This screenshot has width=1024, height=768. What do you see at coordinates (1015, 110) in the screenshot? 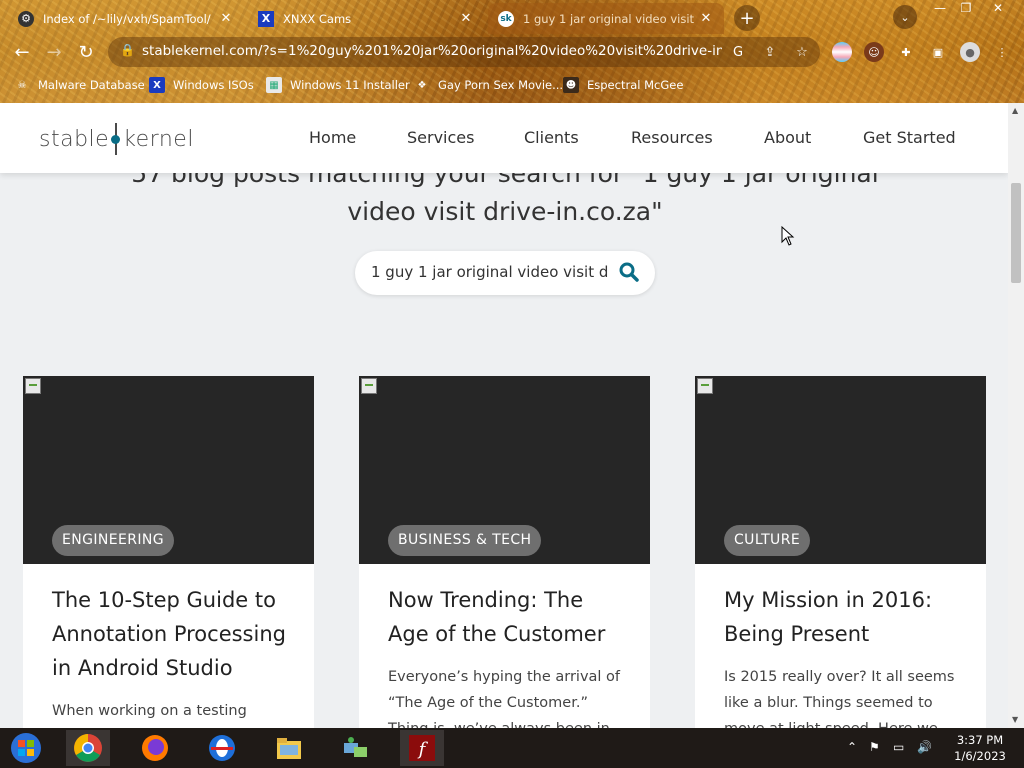
I see `scroll-up-icon: ▲` at bounding box center [1015, 110].